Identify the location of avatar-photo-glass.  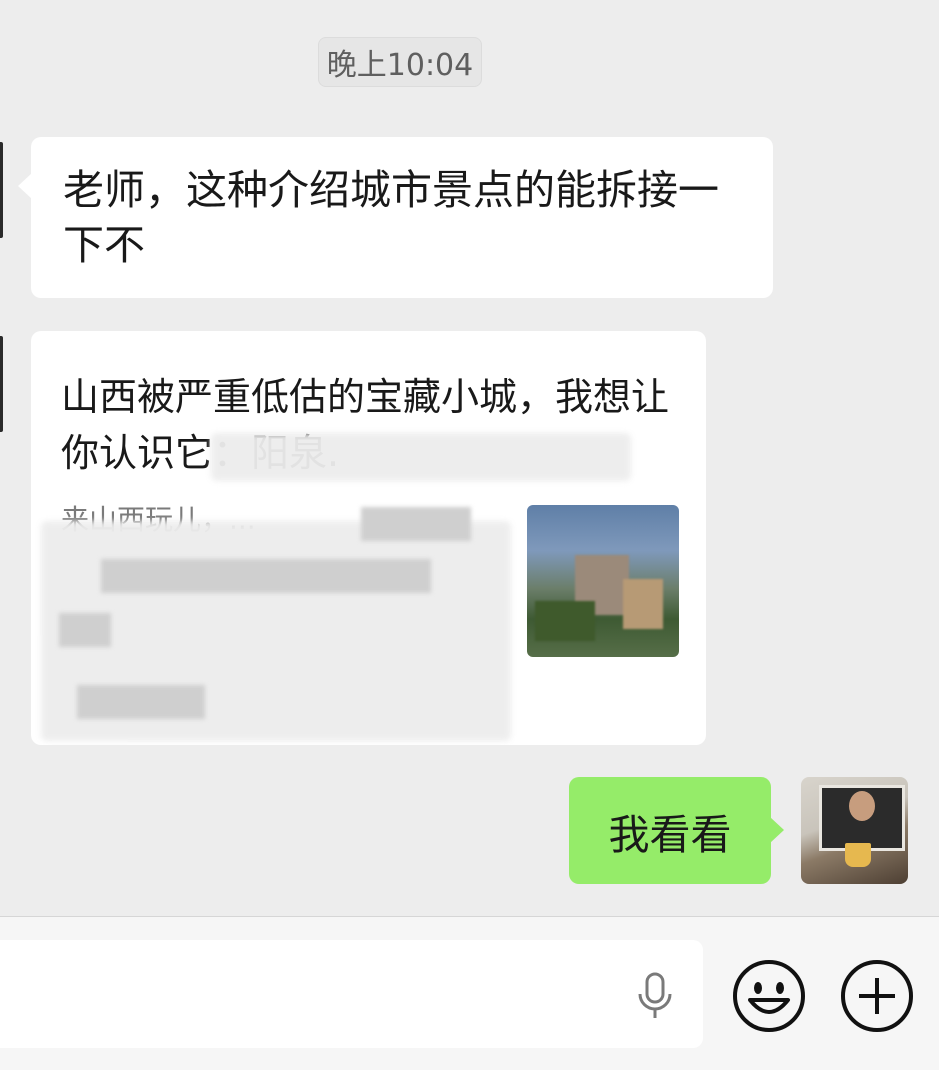
(858, 855).